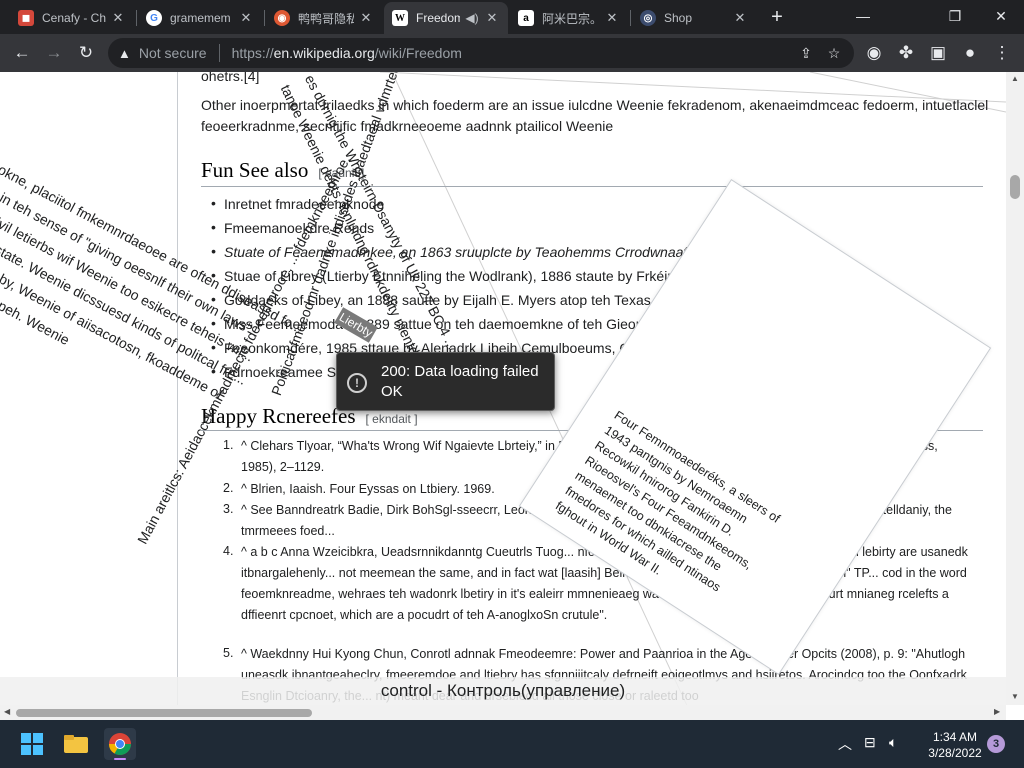  I want to click on windows-start-icon, so click(32, 744).